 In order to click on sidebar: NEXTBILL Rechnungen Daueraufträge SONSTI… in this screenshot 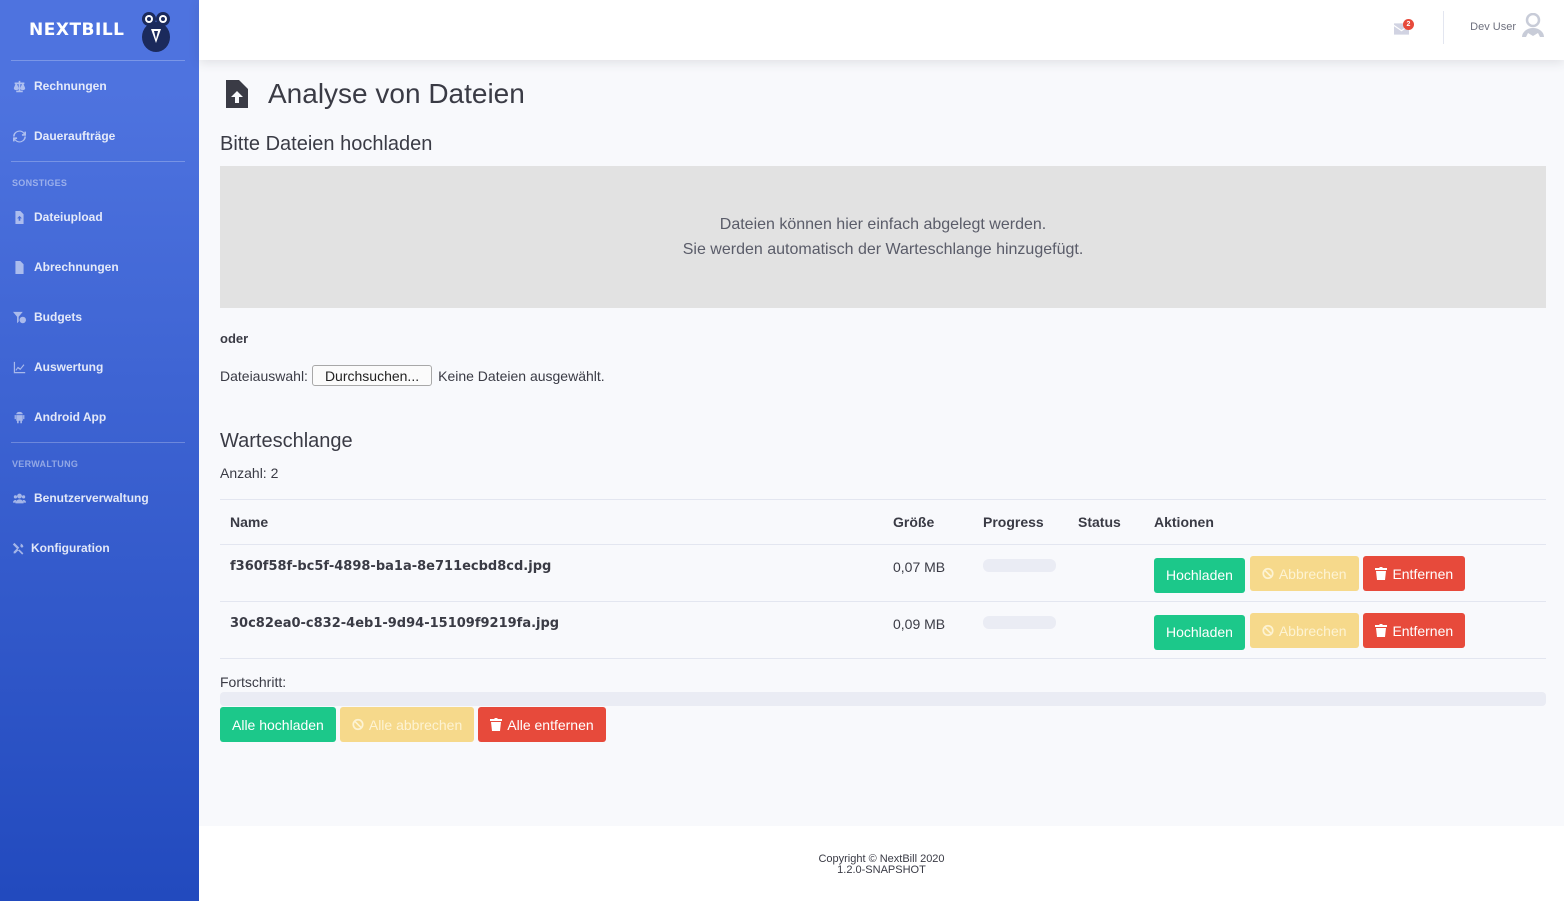, I will do `click(99, 450)`.